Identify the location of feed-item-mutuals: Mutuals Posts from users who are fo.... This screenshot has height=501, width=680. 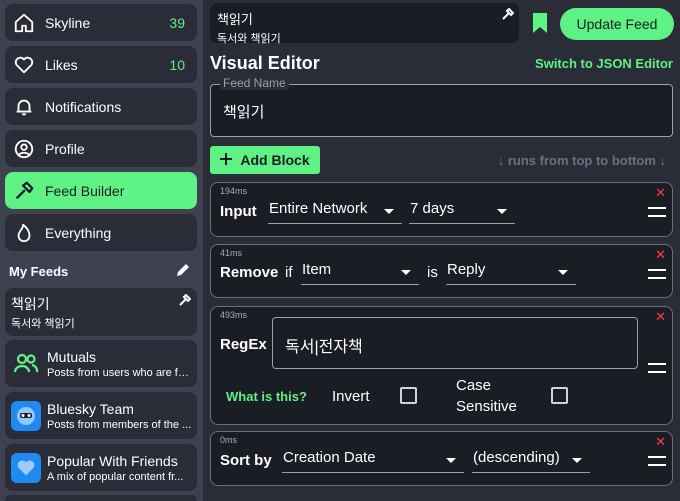
(101, 363).